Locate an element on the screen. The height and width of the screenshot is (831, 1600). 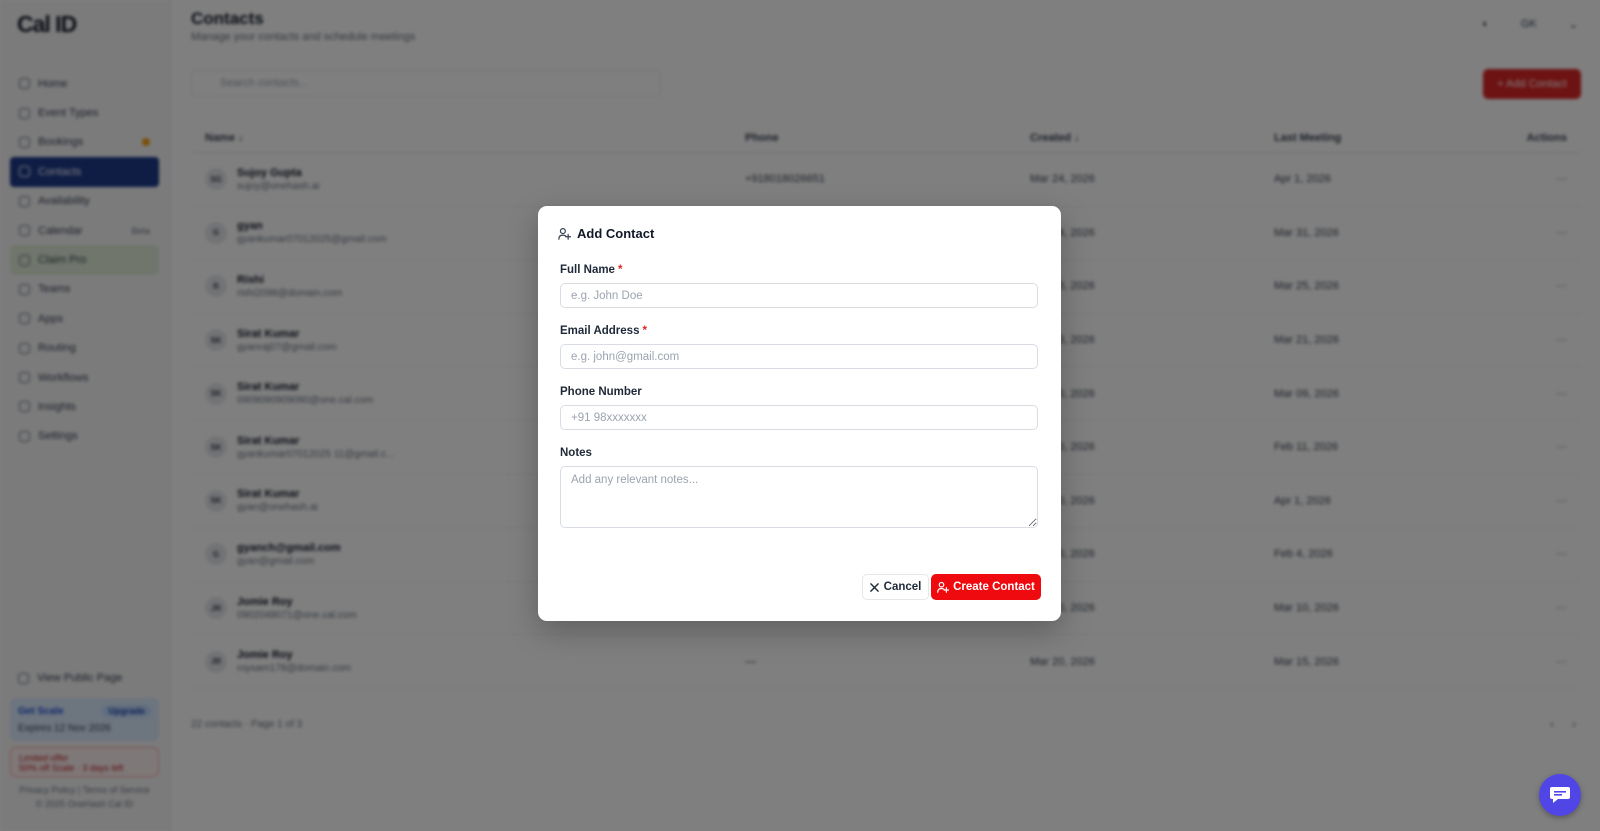
notes-label: Notes is located at coordinates (576, 453).